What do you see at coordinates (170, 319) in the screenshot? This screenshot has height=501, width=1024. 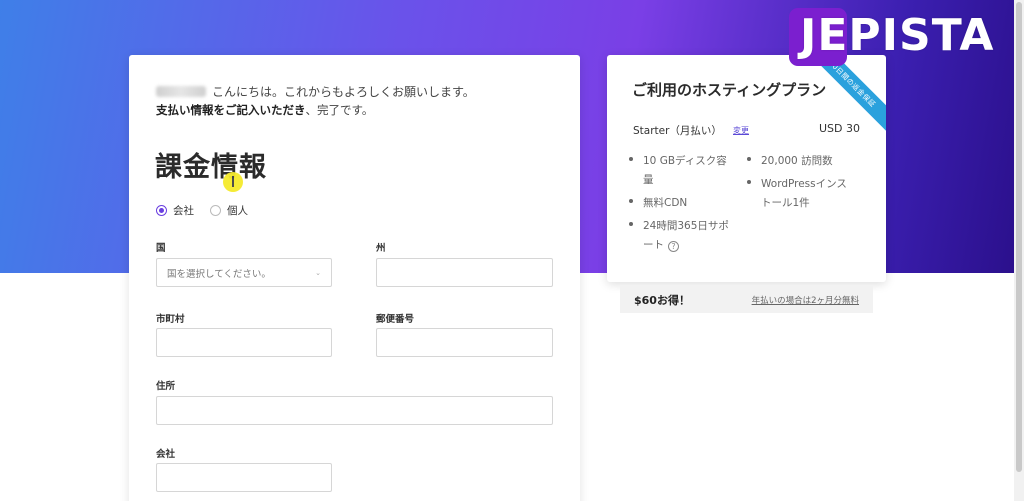 I see `city-label: 市町村` at bounding box center [170, 319].